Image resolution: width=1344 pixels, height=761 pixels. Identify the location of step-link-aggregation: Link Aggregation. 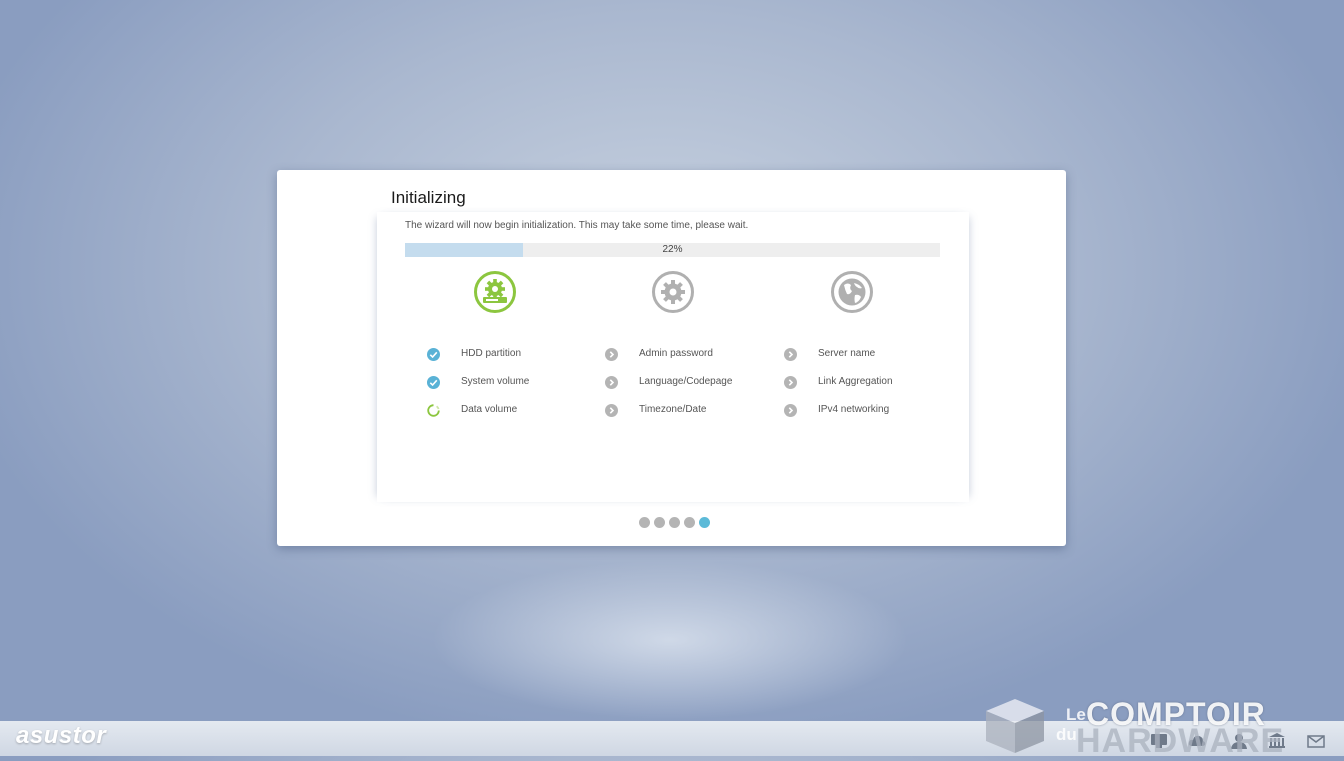
(854, 382).